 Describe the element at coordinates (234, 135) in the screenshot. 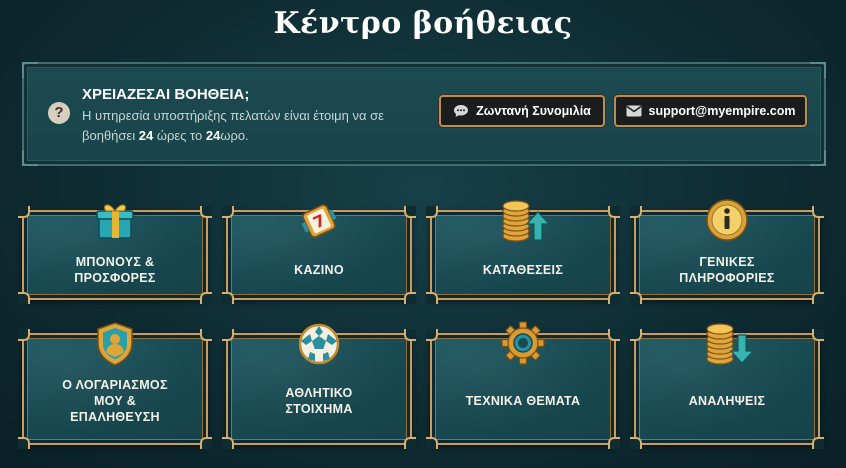

I see `help-text-3: ωρο.` at that location.